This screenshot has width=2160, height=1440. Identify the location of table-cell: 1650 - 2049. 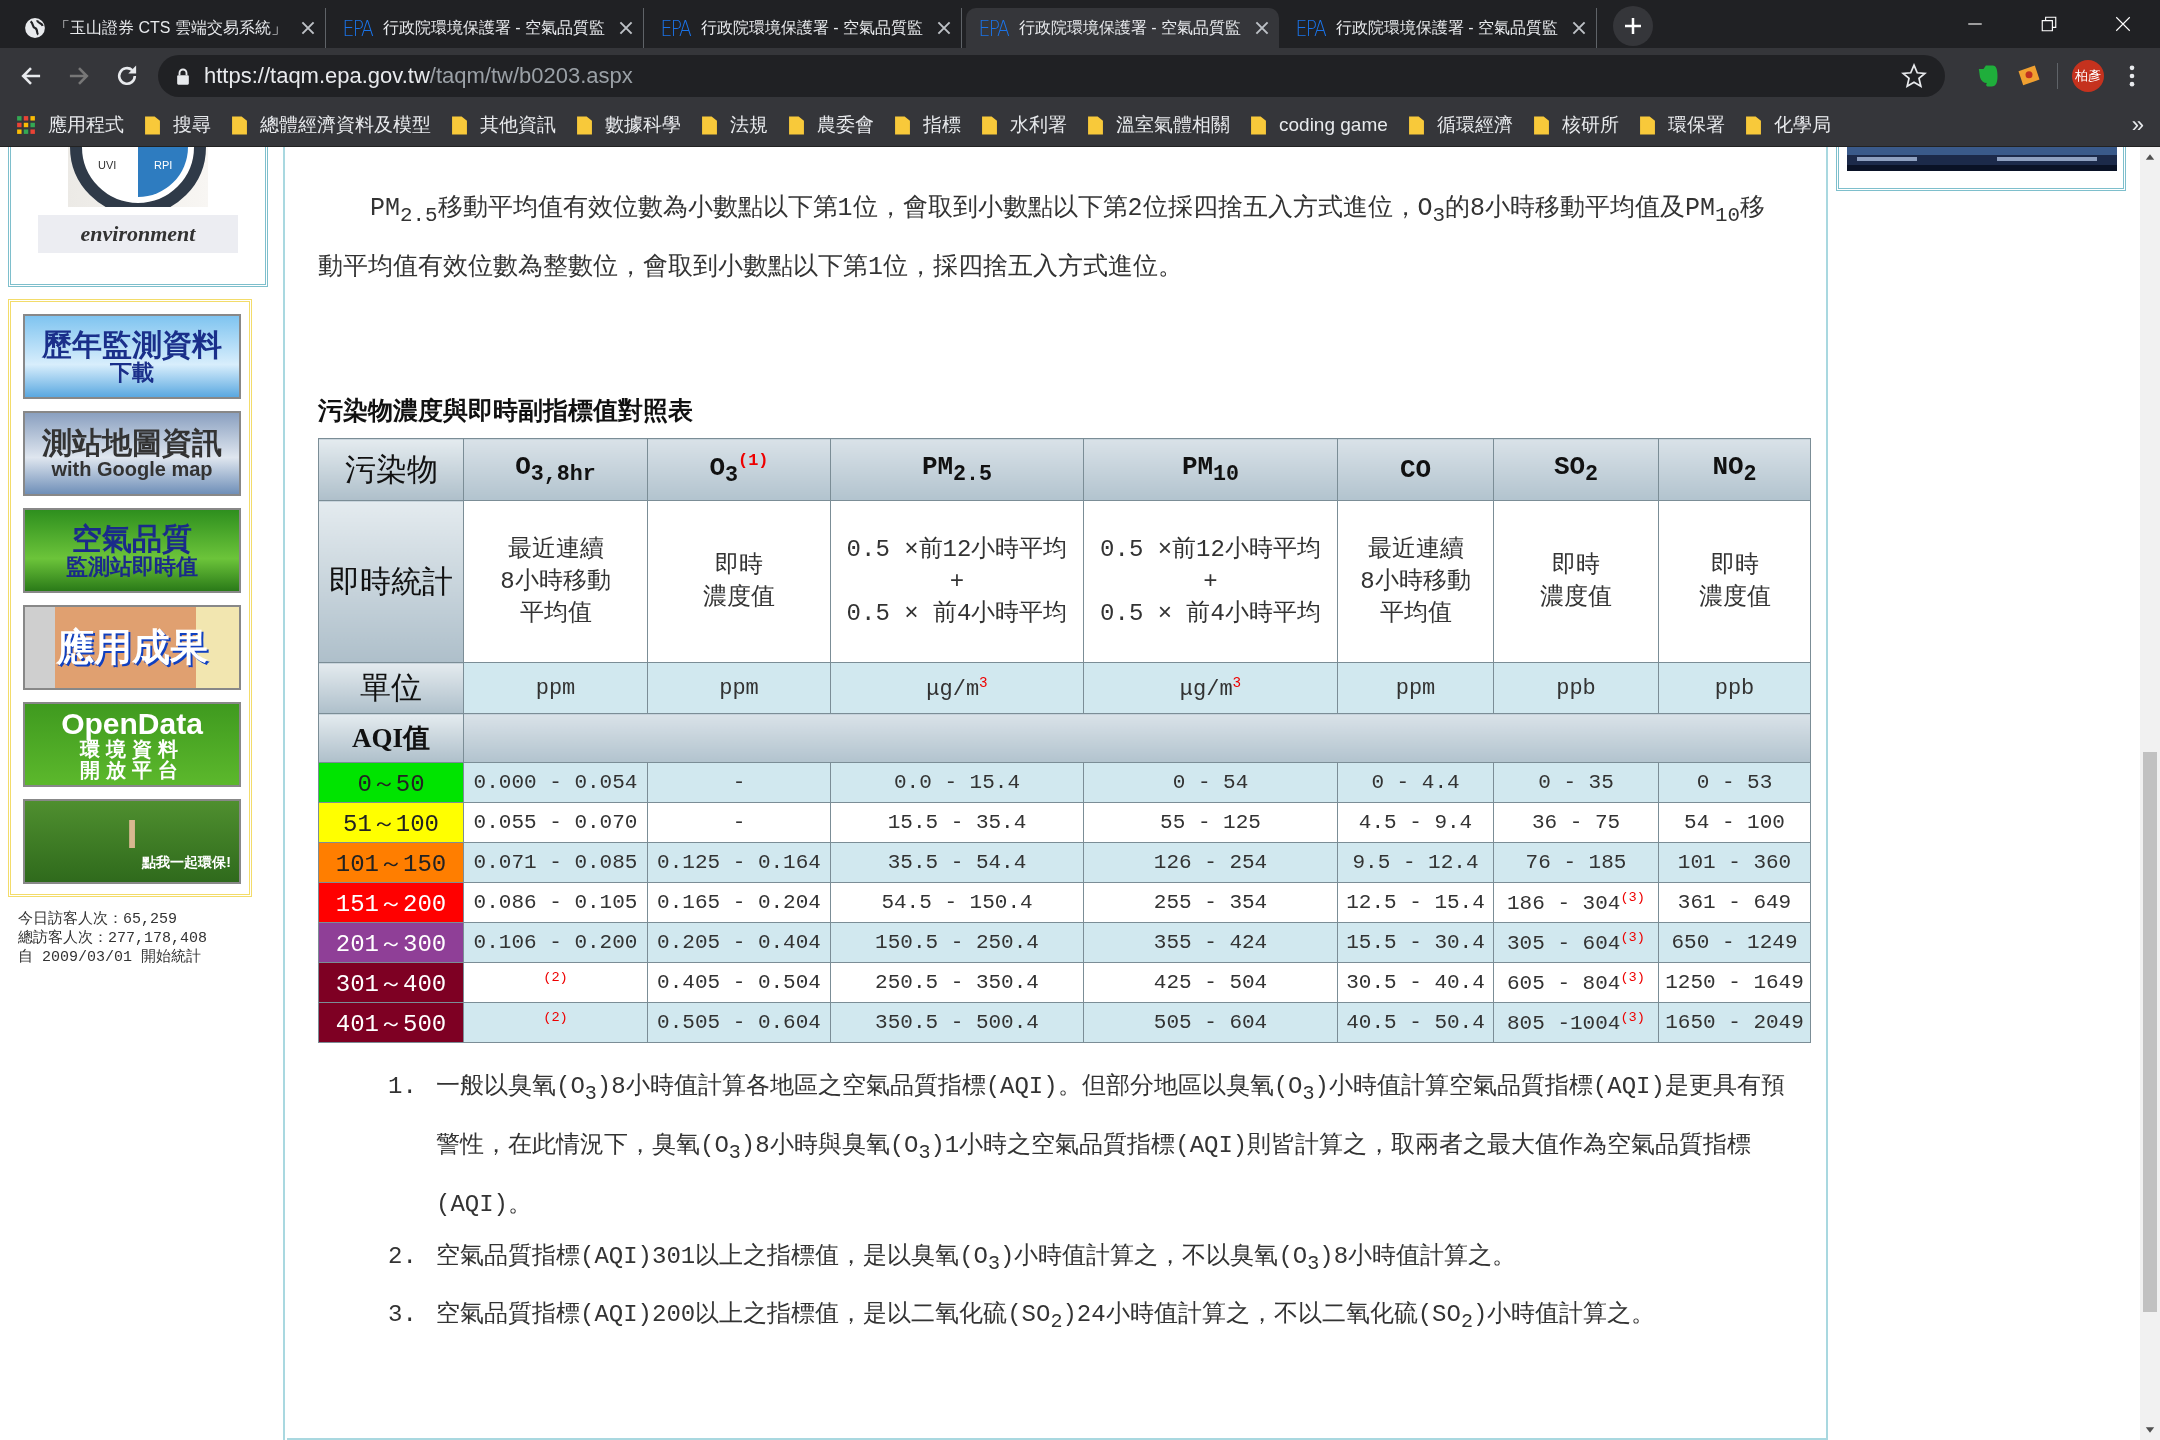
(1734, 1022).